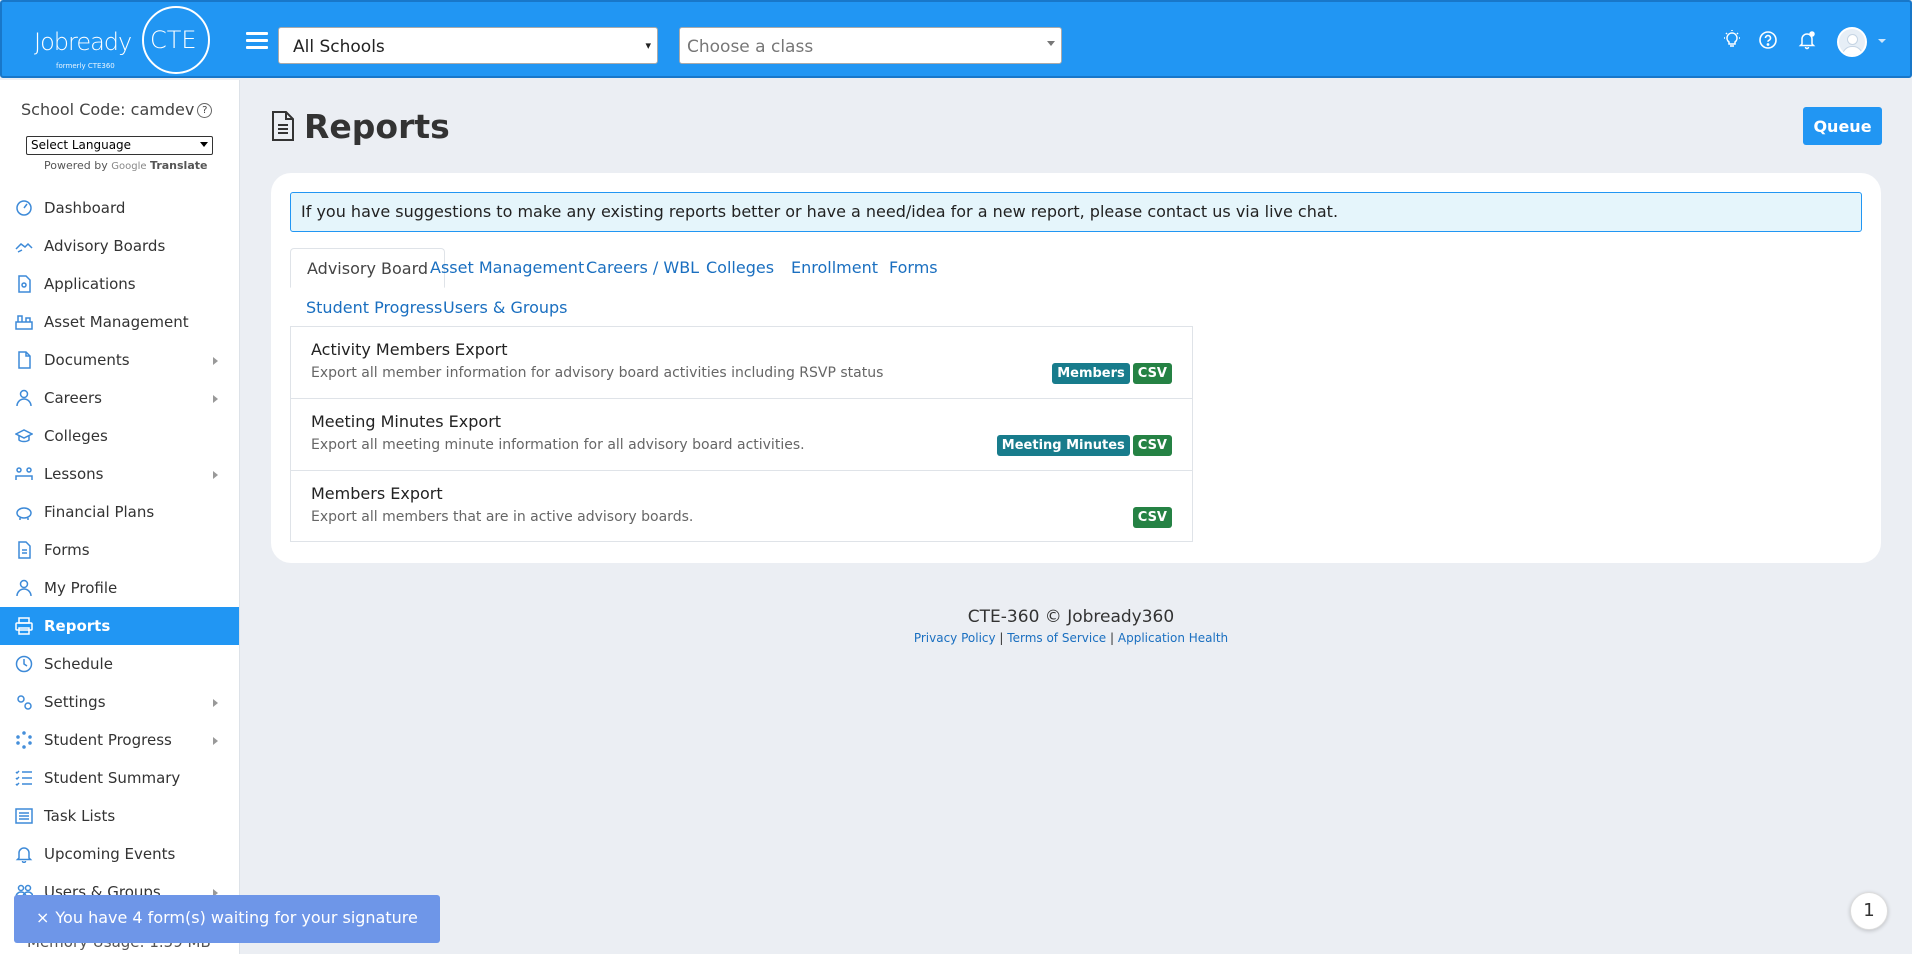 The width and height of the screenshot is (1912, 954). I want to click on avatar-caret-icon, so click(1882, 41).